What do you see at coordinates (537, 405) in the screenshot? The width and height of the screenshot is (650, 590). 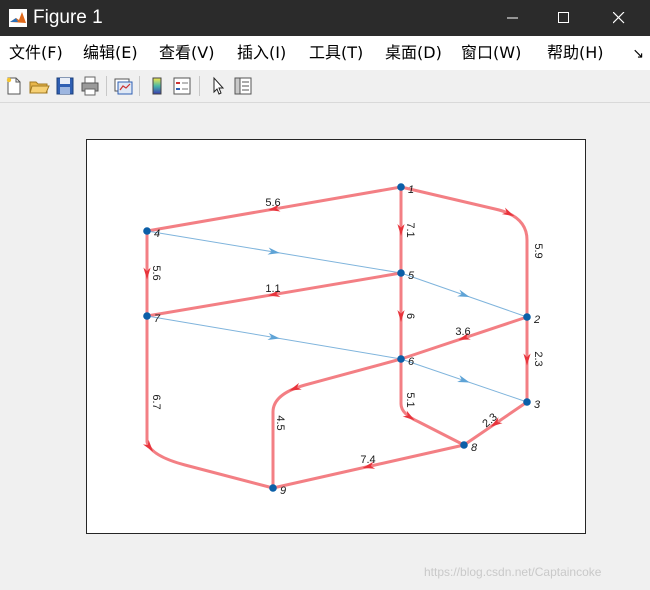 I see `node-label: 3` at bounding box center [537, 405].